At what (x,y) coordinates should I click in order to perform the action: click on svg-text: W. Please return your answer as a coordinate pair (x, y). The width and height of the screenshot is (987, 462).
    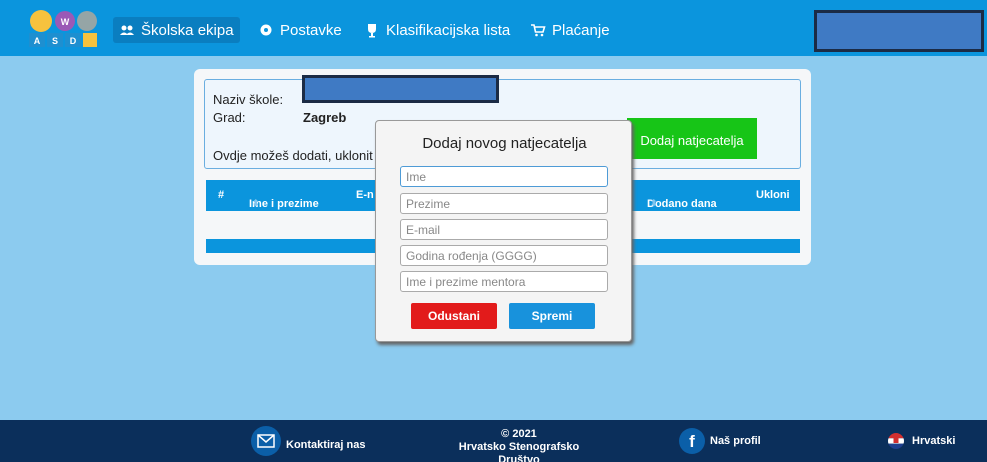
    Looking at the image, I should click on (65, 22).